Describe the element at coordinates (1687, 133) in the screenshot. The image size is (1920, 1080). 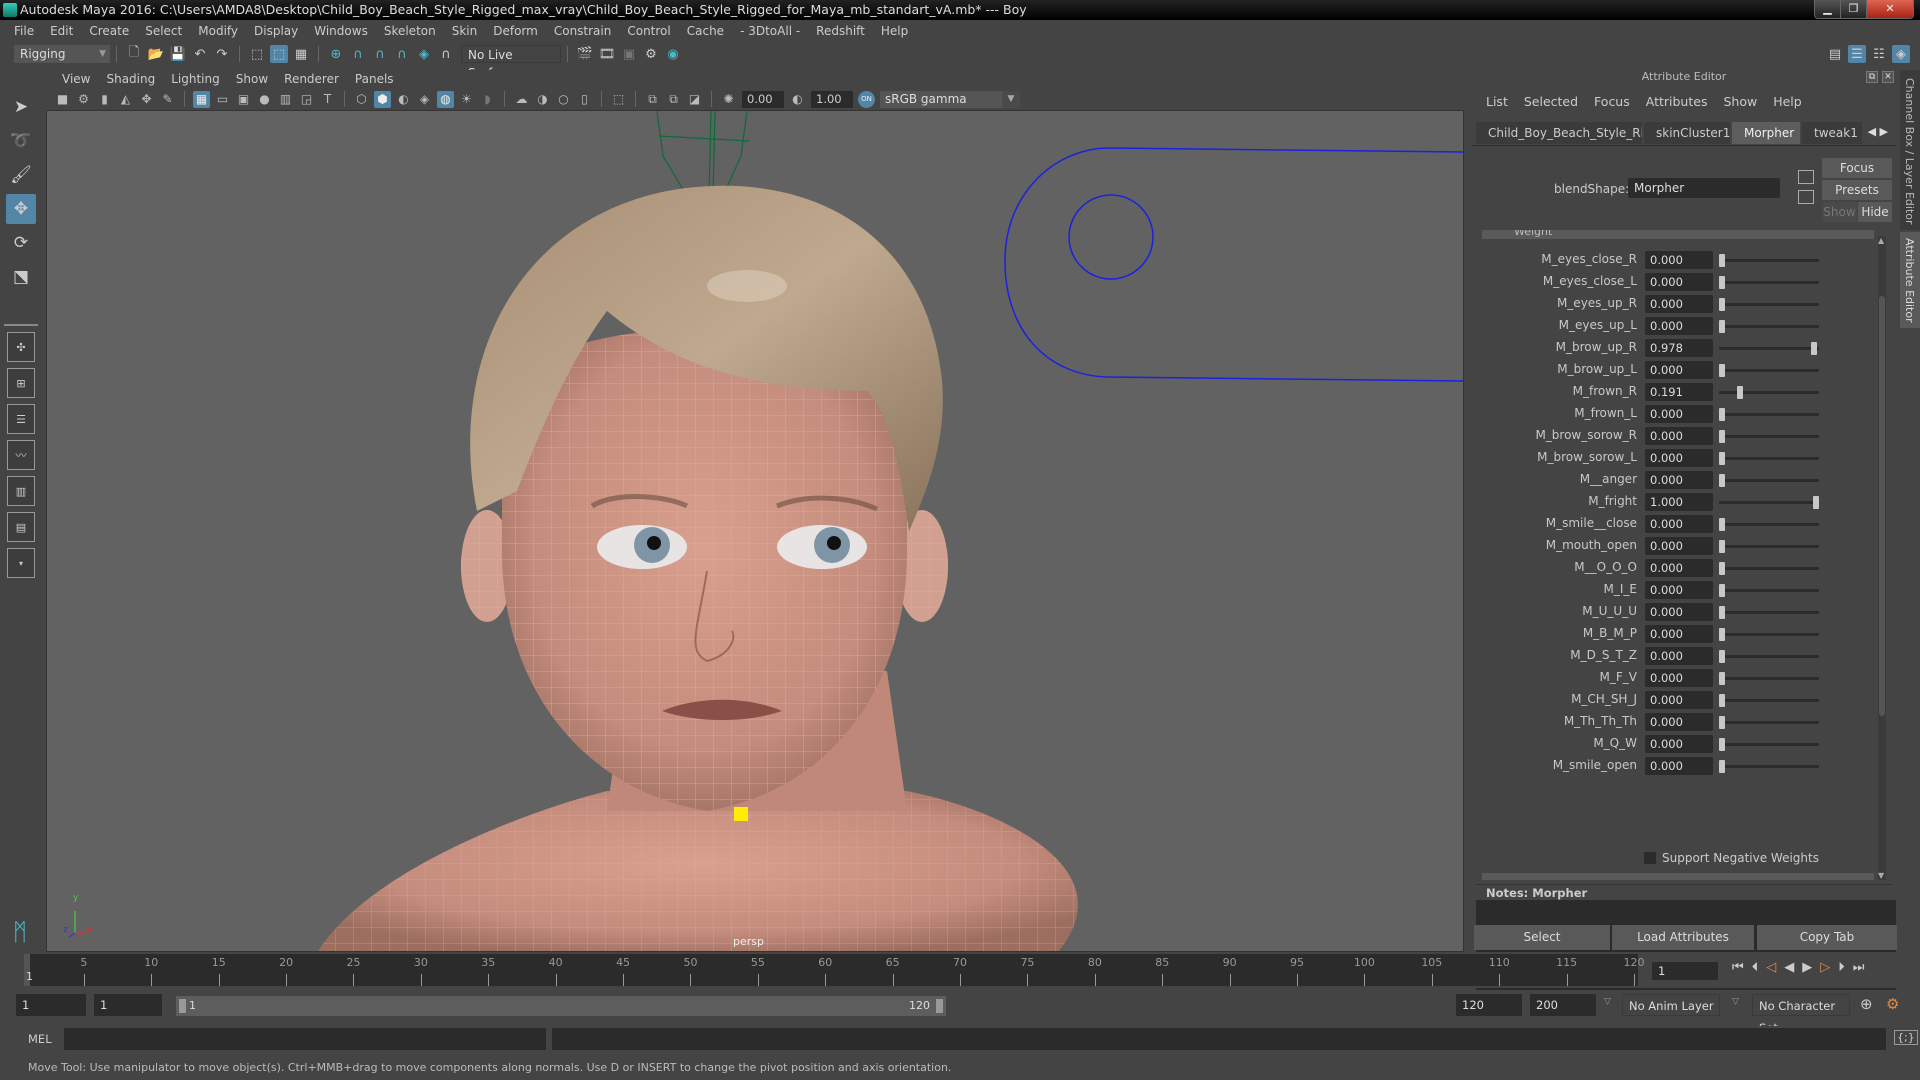
I see `tab-skincluster1: skinCluster1` at that location.